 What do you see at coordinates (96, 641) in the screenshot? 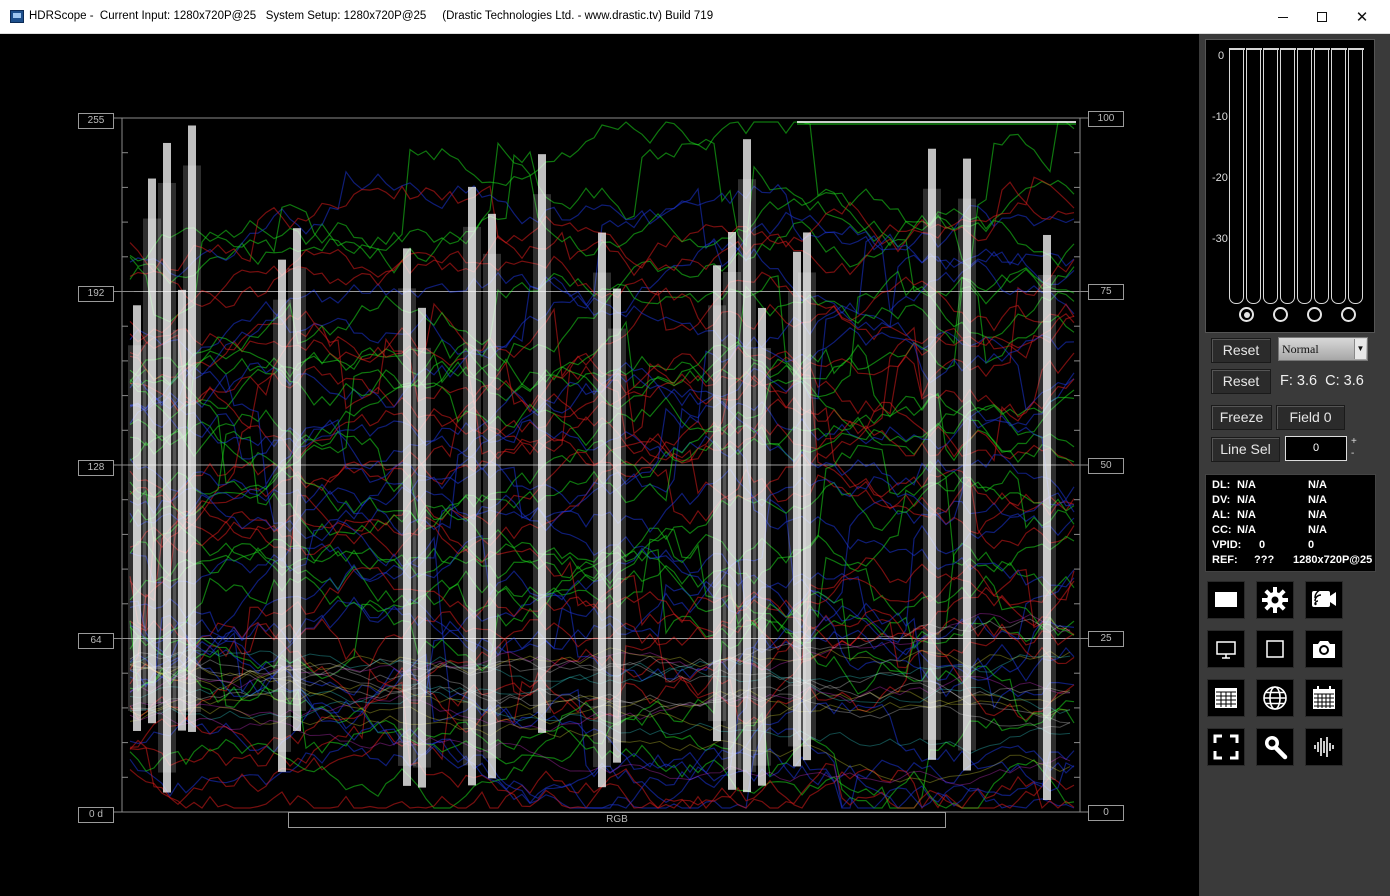
I see `left-axis-label-64: 64` at bounding box center [96, 641].